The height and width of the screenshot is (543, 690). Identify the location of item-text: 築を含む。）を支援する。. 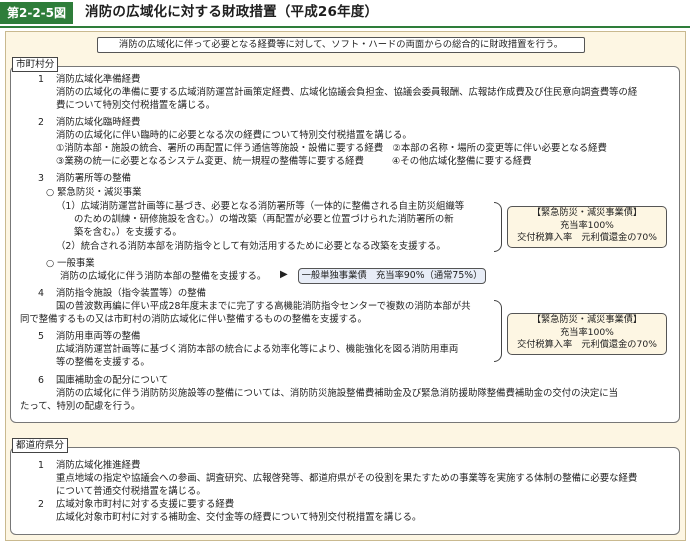
(128, 232).